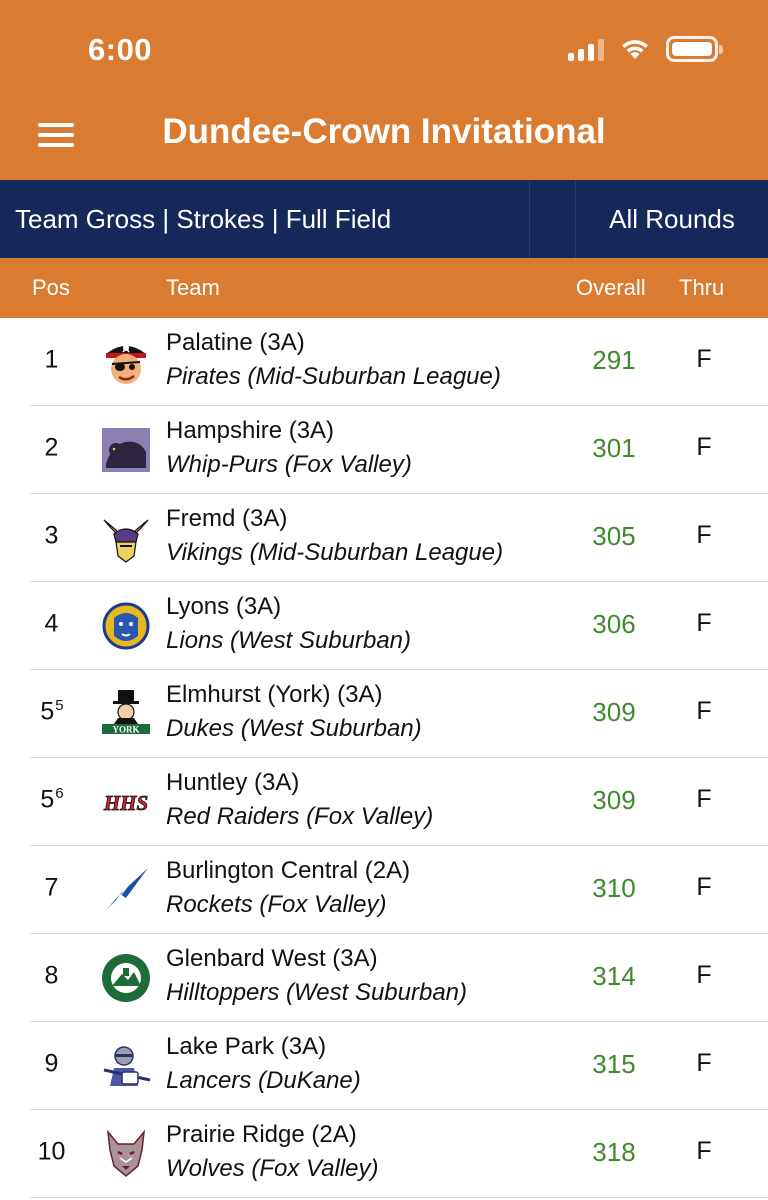 This screenshot has height=1200, width=768. What do you see at coordinates (250, 430) in the screenshot?
I see `team-name: Hampshire (3A)` at bounding box center [250, 430].